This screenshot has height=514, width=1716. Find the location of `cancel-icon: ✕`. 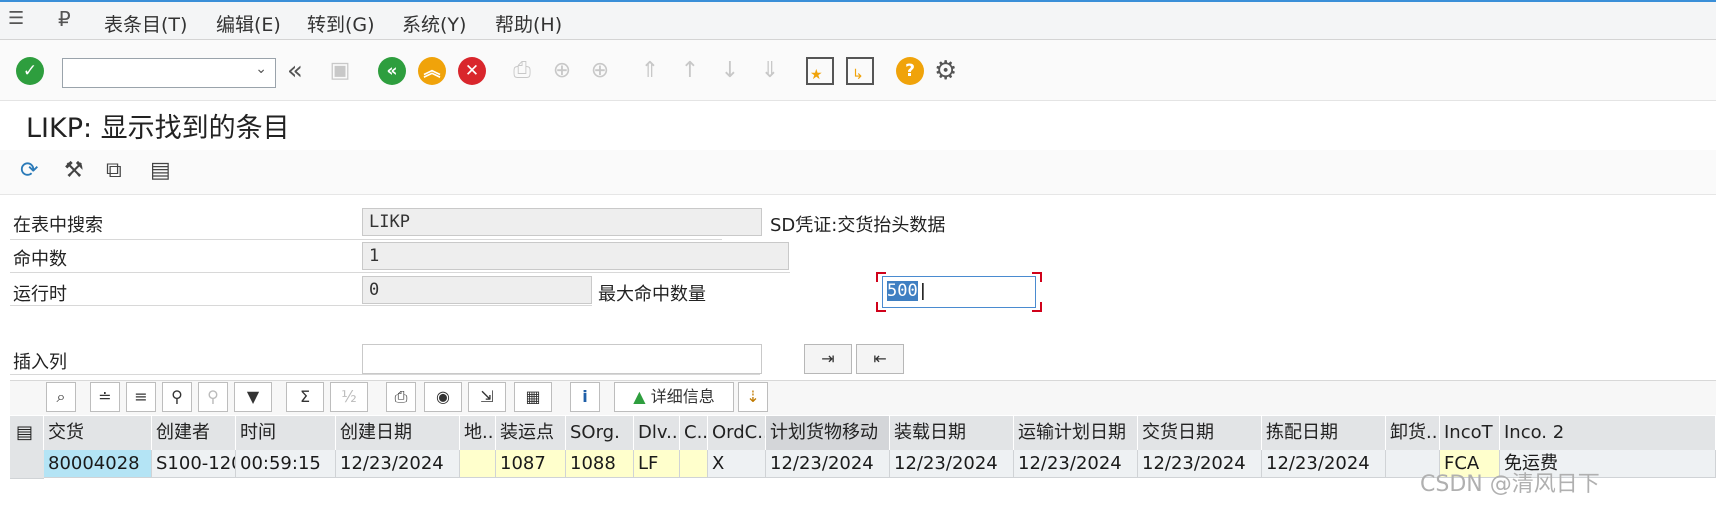

cancel-icon: ✕ is located at coordinates (472, 71).